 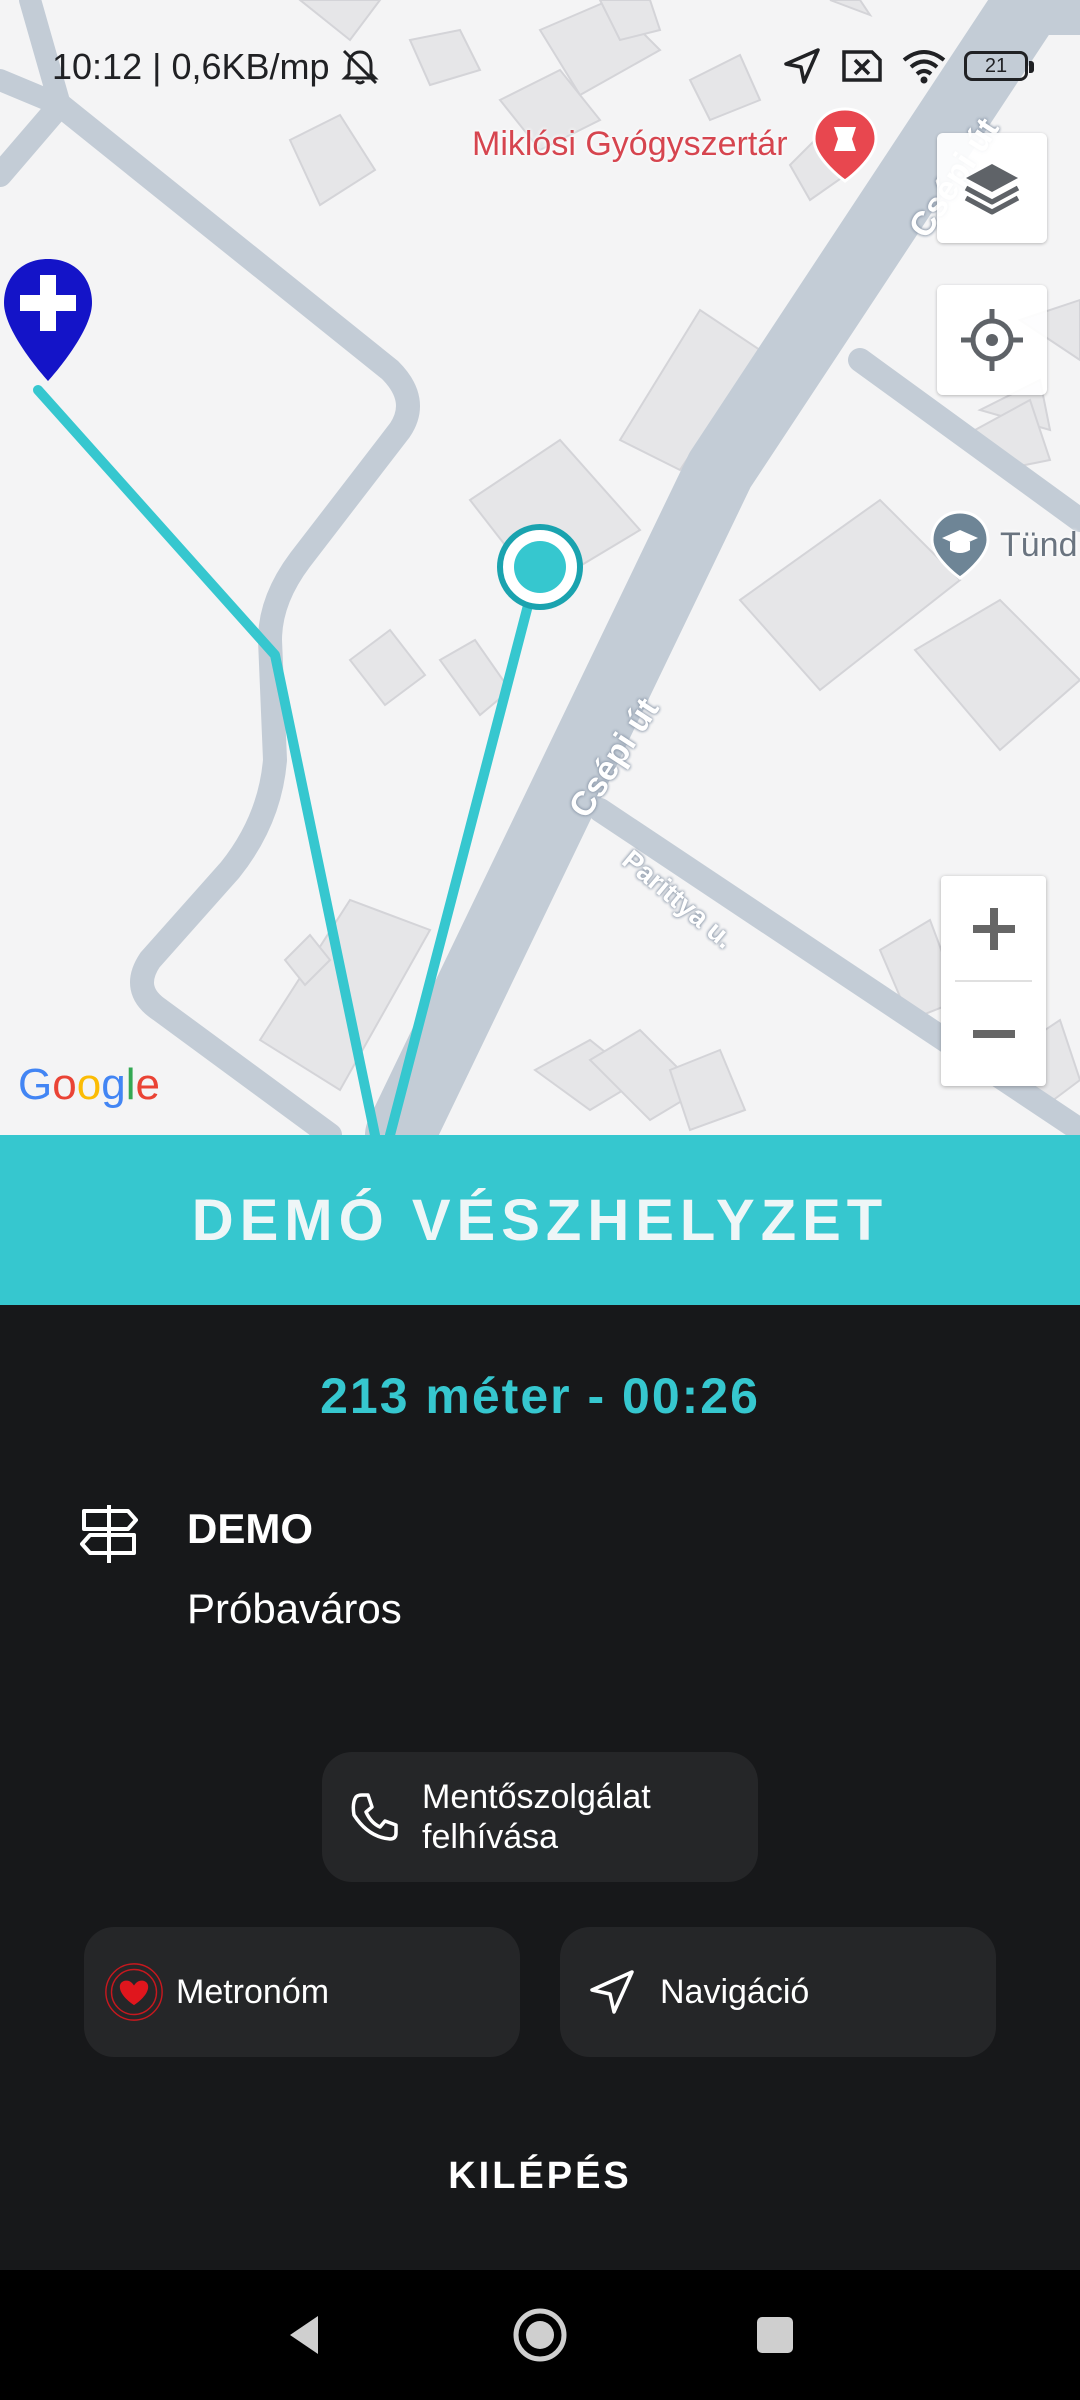 What do you see at coordinates (735, 1991) in the screenshot?
I see `navigation-label: Navigáció` at bounding box center [735, 1991].